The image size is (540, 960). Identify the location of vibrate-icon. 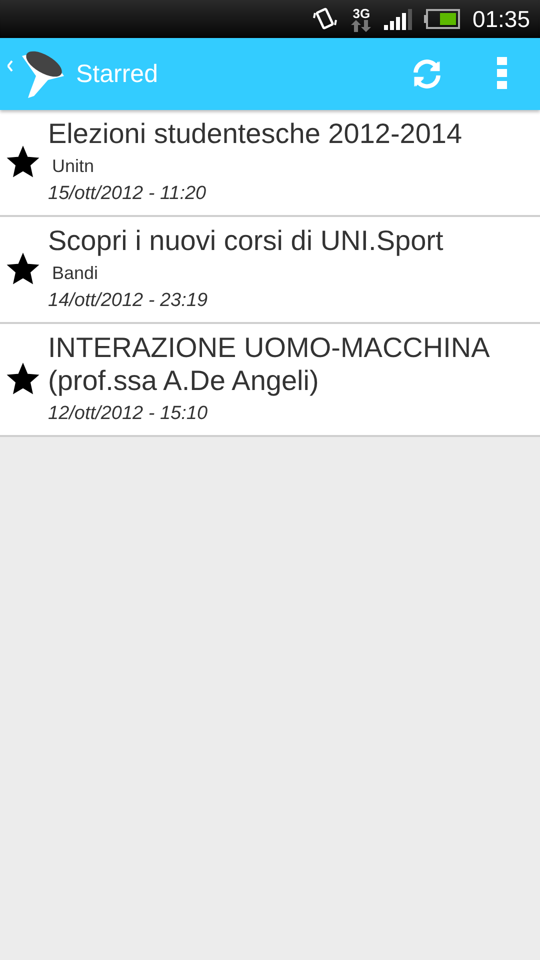
(325, 19).